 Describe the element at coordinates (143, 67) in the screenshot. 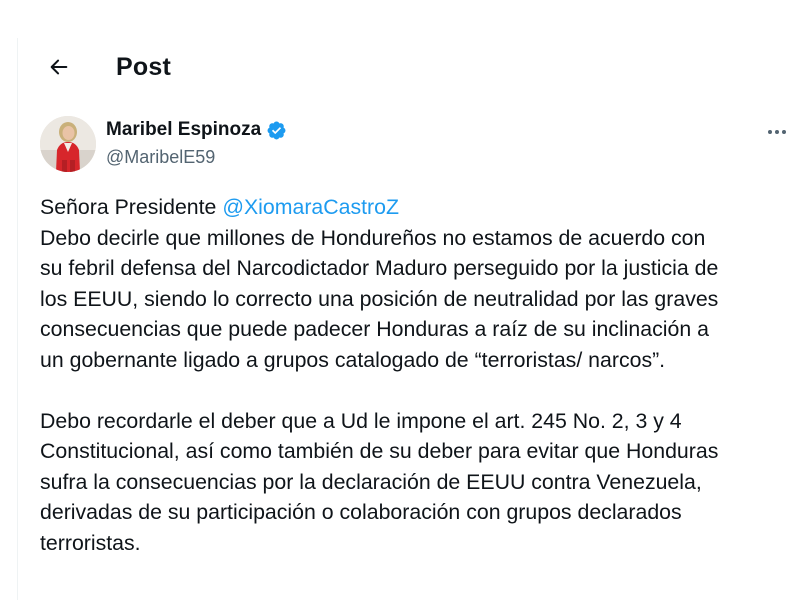

I see `page-title: Post` at that location.